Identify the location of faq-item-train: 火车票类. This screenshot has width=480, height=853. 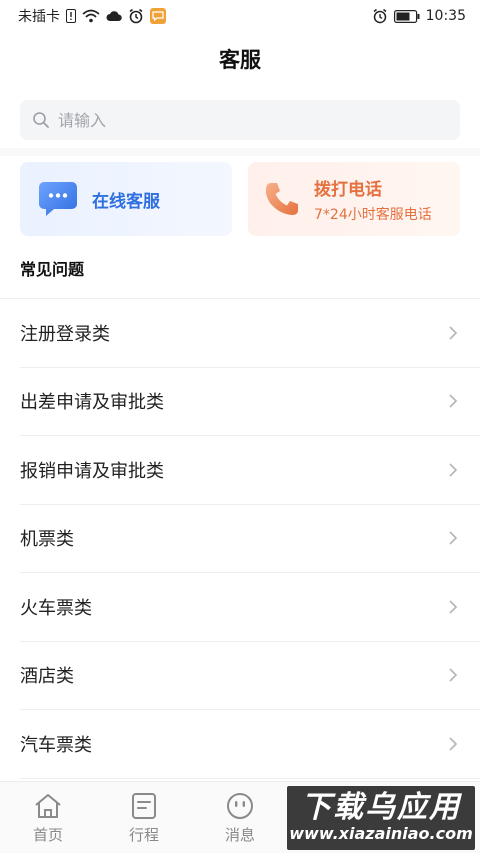
(250, 607).